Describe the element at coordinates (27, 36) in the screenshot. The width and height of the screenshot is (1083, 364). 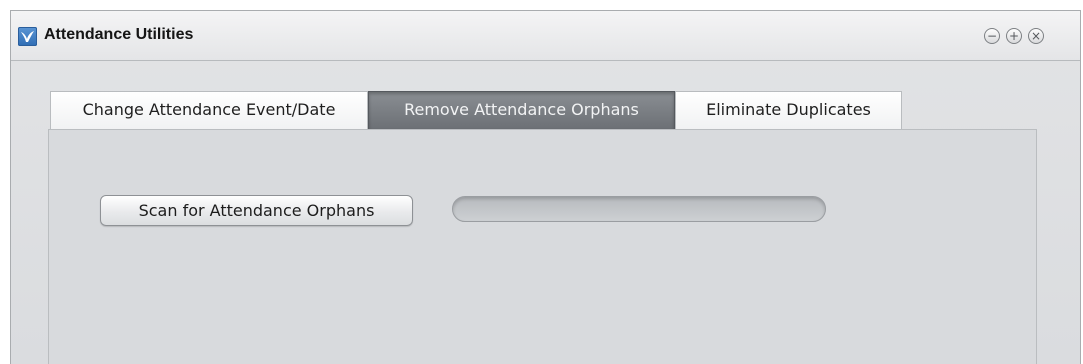
I see `app-logo-icon` at that location.